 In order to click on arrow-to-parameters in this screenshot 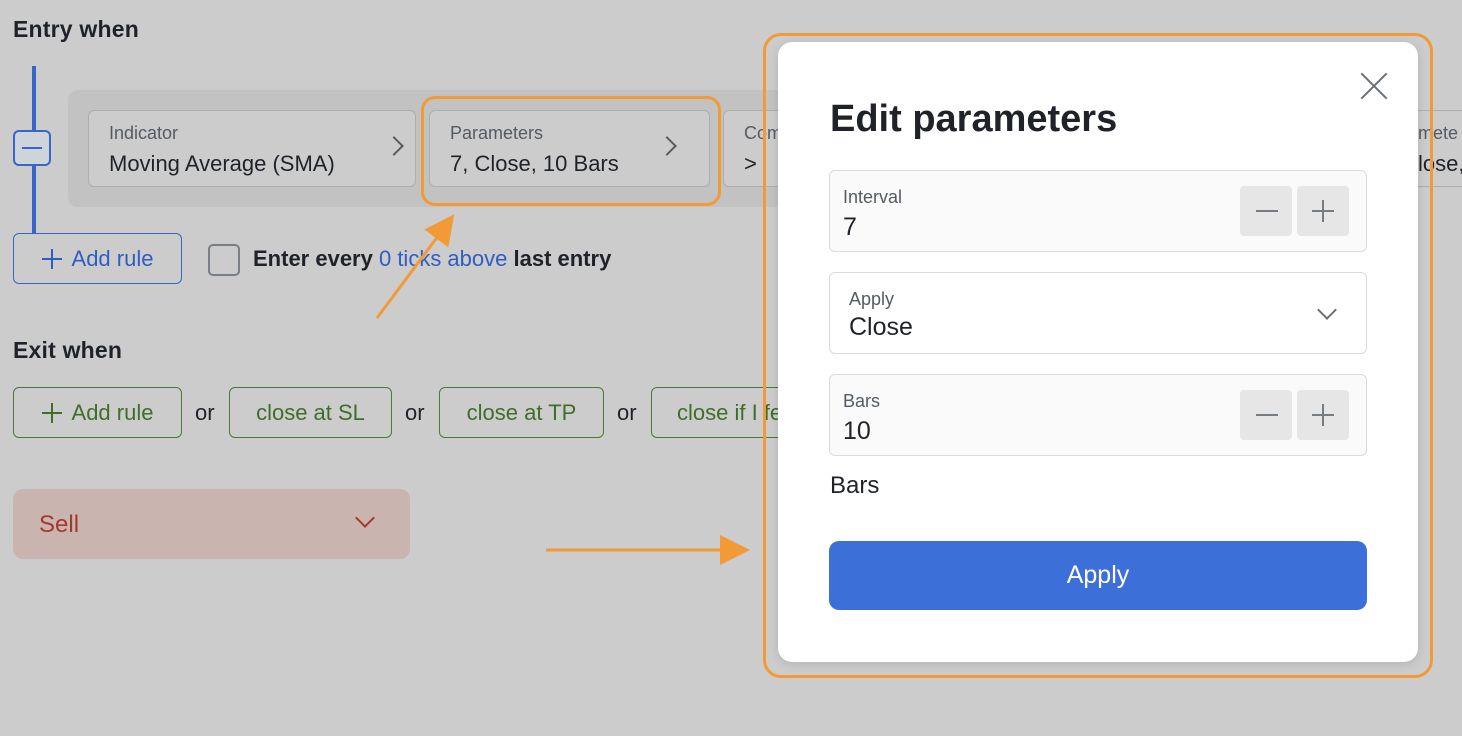, I will do `click(415, 266)`.